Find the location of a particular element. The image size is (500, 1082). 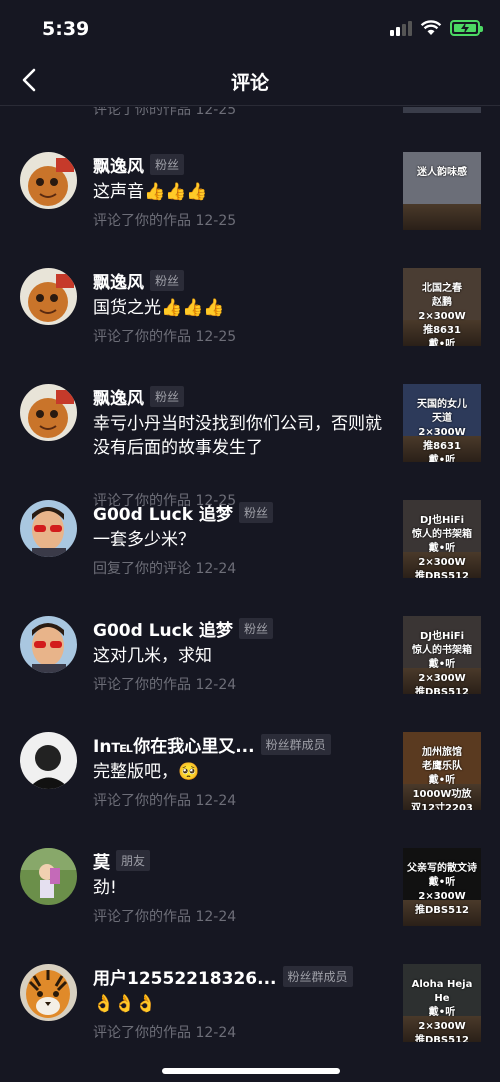

nav-bar: 评论 is located at coordinates (250, 82).